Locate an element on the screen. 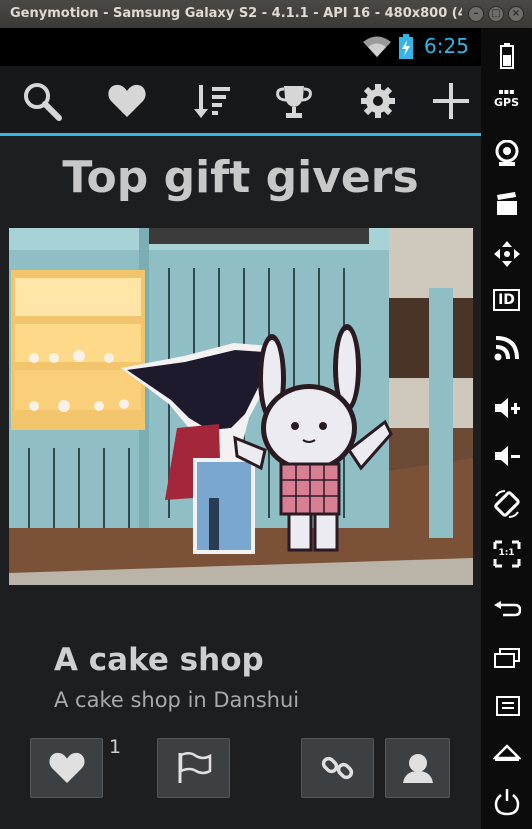  wifi-icon is located at coordinates (377, 46).